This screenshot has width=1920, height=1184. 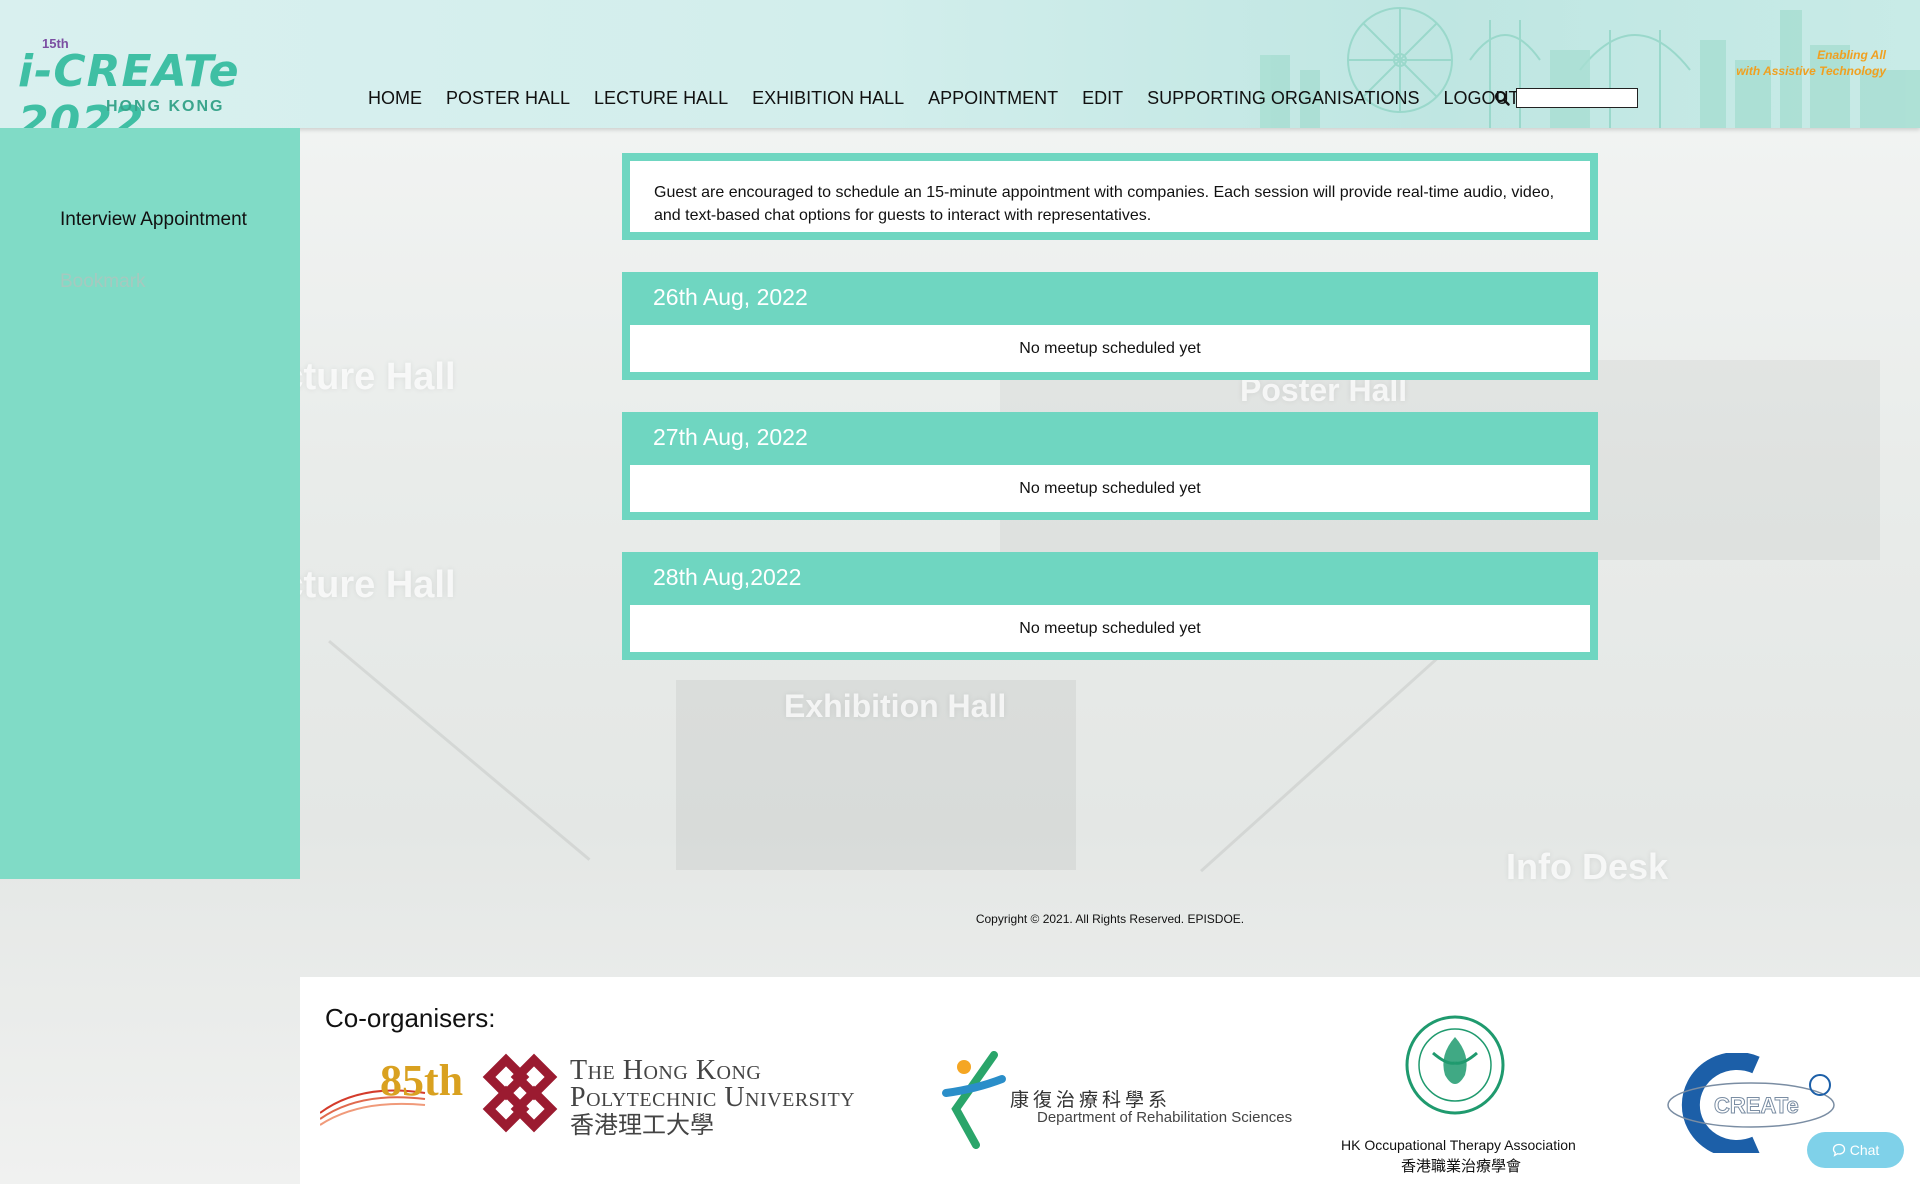 What do you see at coordinates (410, 1018) in the screenshot?
I see `co-organisers-title: Co-organisers:` at bounding box center [410, 1018].